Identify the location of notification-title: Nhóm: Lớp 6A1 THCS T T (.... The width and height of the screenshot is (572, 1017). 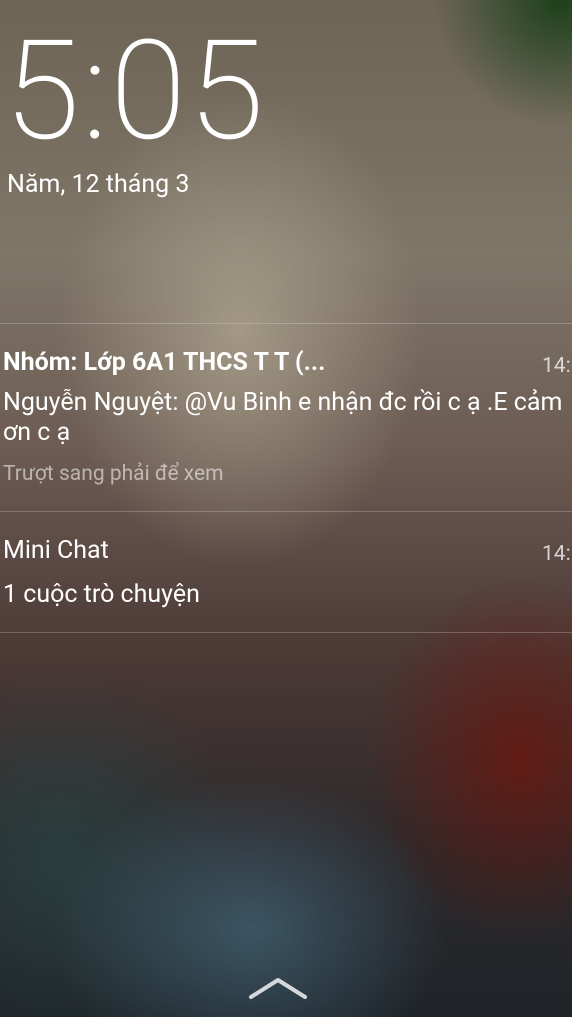
(164, 362).